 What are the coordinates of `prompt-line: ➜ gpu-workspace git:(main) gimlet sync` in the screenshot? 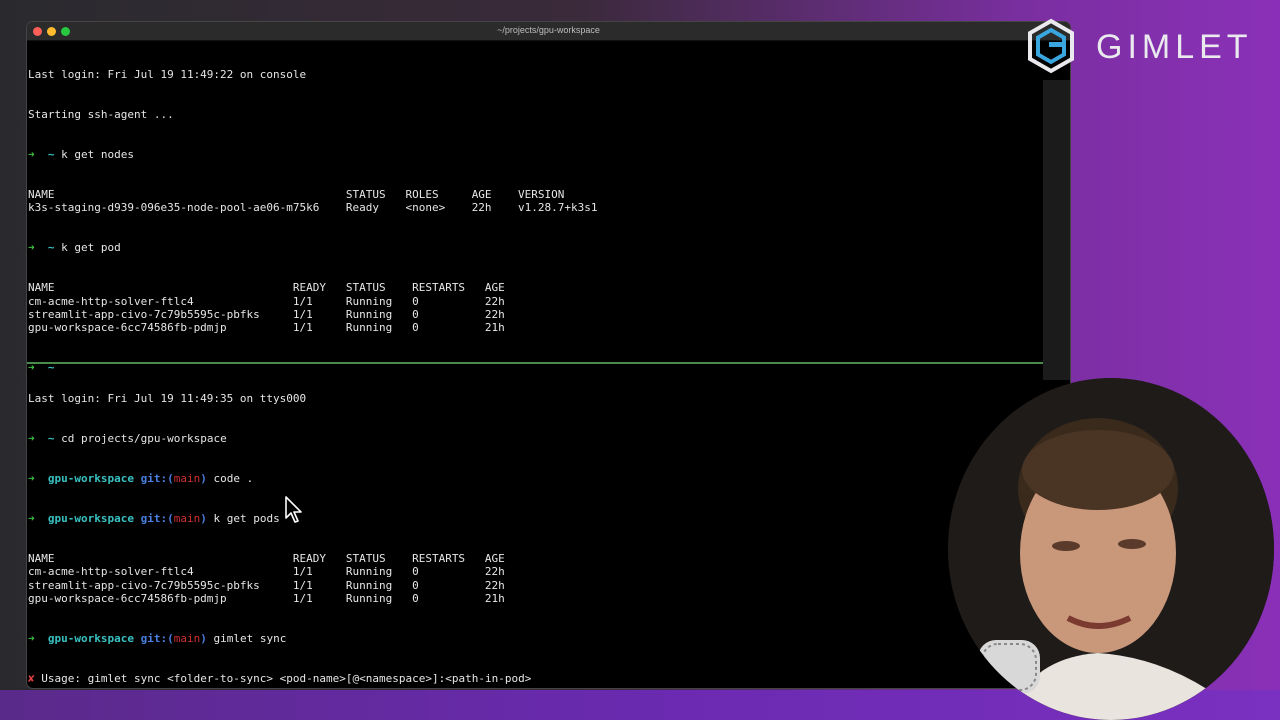 It's located at (548, 638).